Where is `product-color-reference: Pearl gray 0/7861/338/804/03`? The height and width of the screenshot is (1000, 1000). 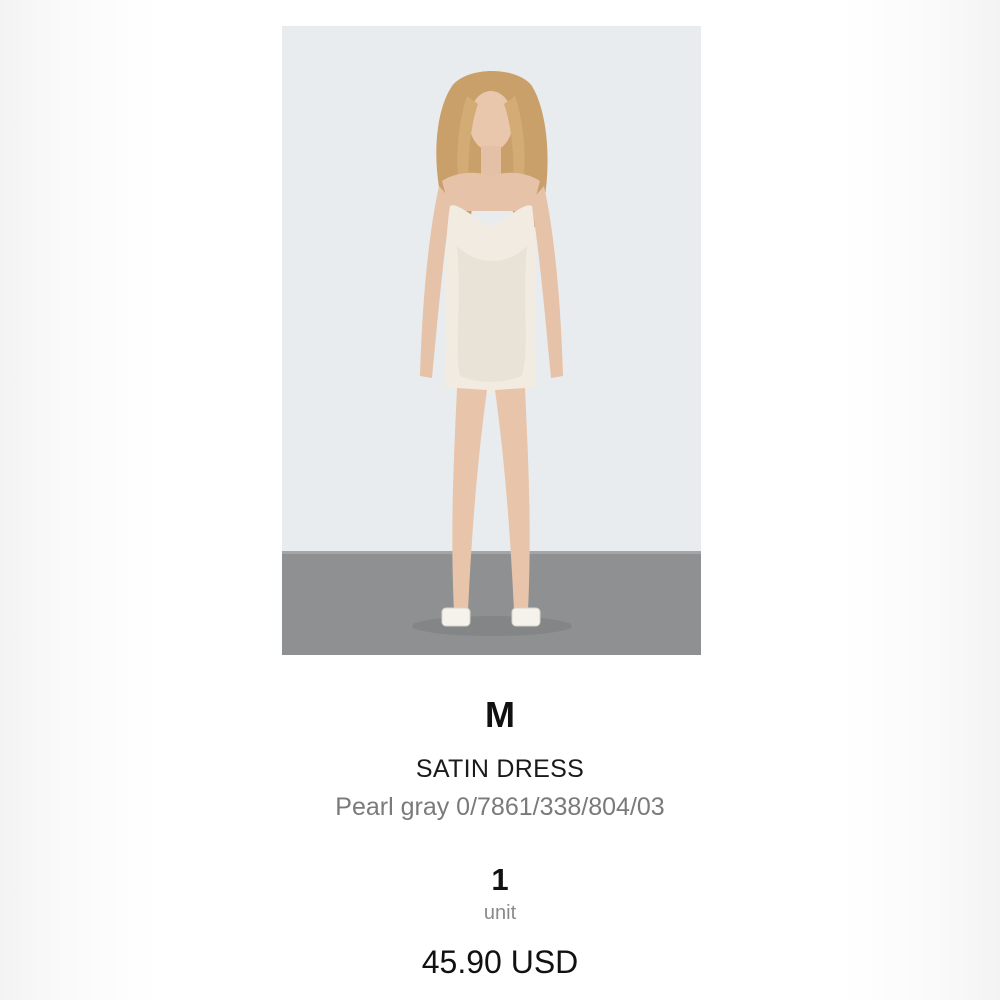 product-color-reference: Pearl gray 0/7861/338/804/03 is located at coordinates (500, 807).